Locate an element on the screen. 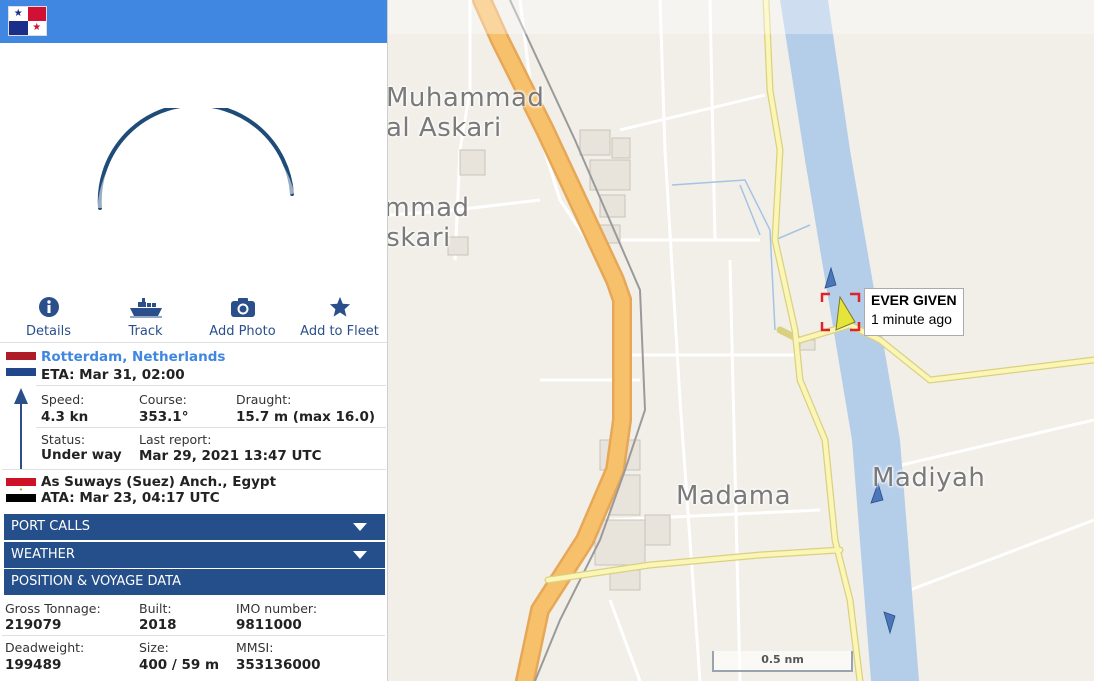  place-label: Madama is located at coordinates (734, 496).